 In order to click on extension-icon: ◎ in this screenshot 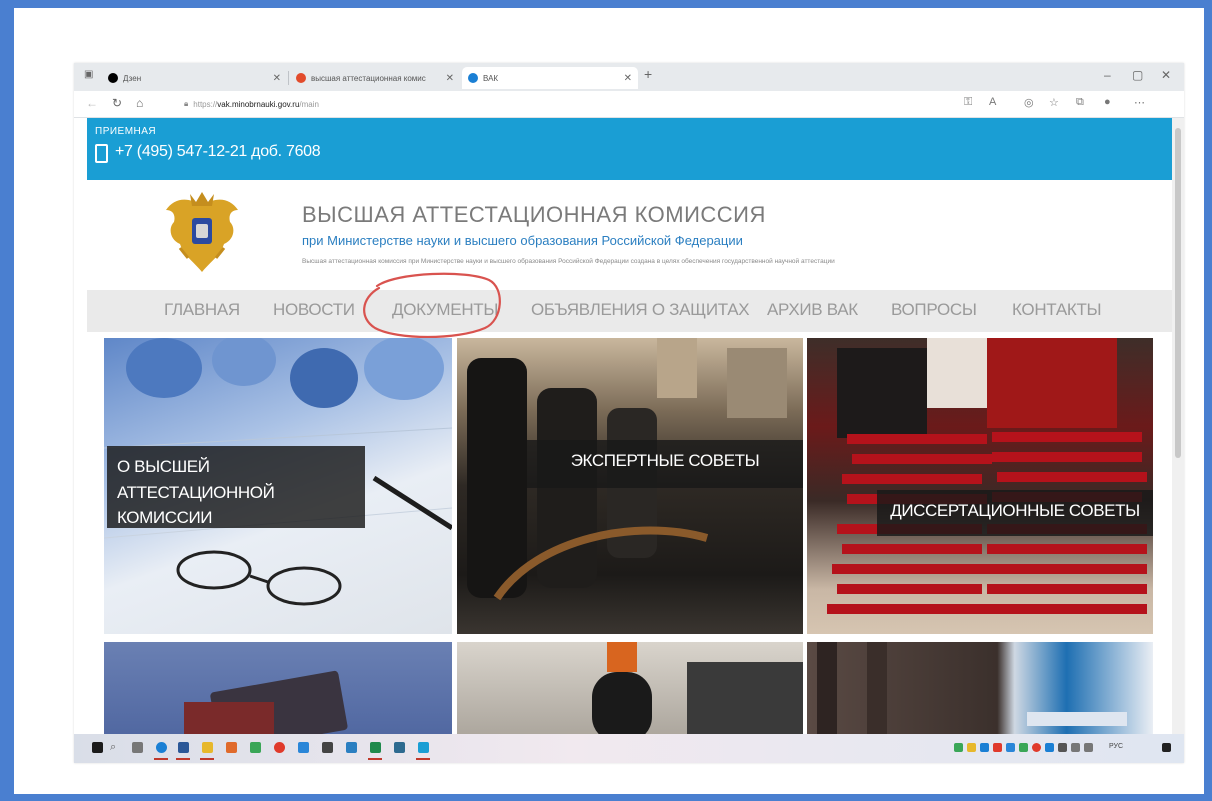, I will do `click(1029, 102)`.